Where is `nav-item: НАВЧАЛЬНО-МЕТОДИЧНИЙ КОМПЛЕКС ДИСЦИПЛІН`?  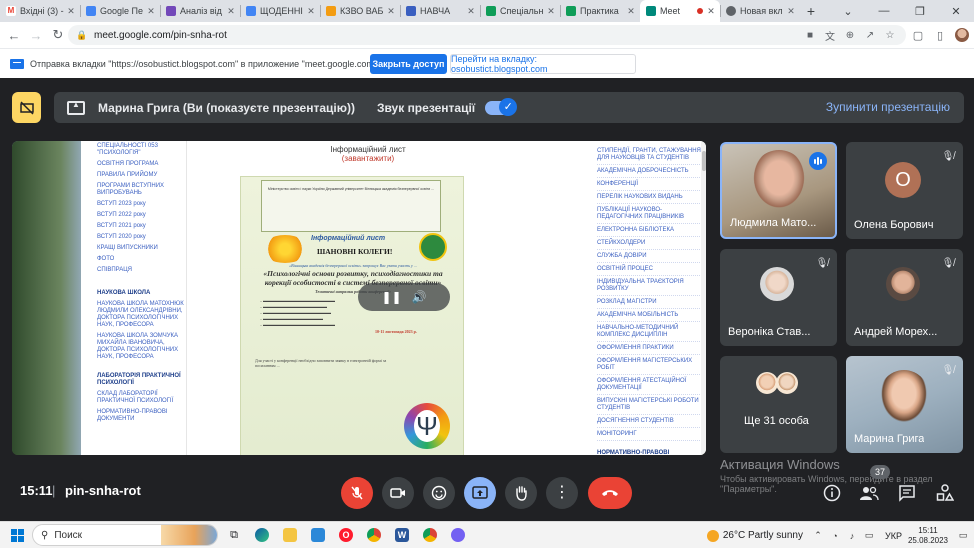 nav-item: НАВЧАЛЬНО-МЕТОДИЧНИЙ КОМПЛЕКС ДИСЦИПЛІН is located at coordinates (649, 332).